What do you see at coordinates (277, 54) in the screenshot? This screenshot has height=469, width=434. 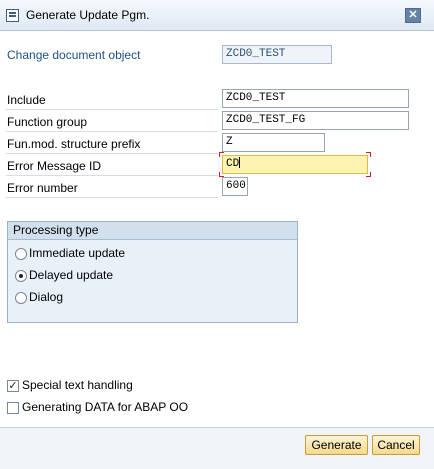 I see `change-doc-field: ZCD0_TEST` at bounding box center [277, 54].